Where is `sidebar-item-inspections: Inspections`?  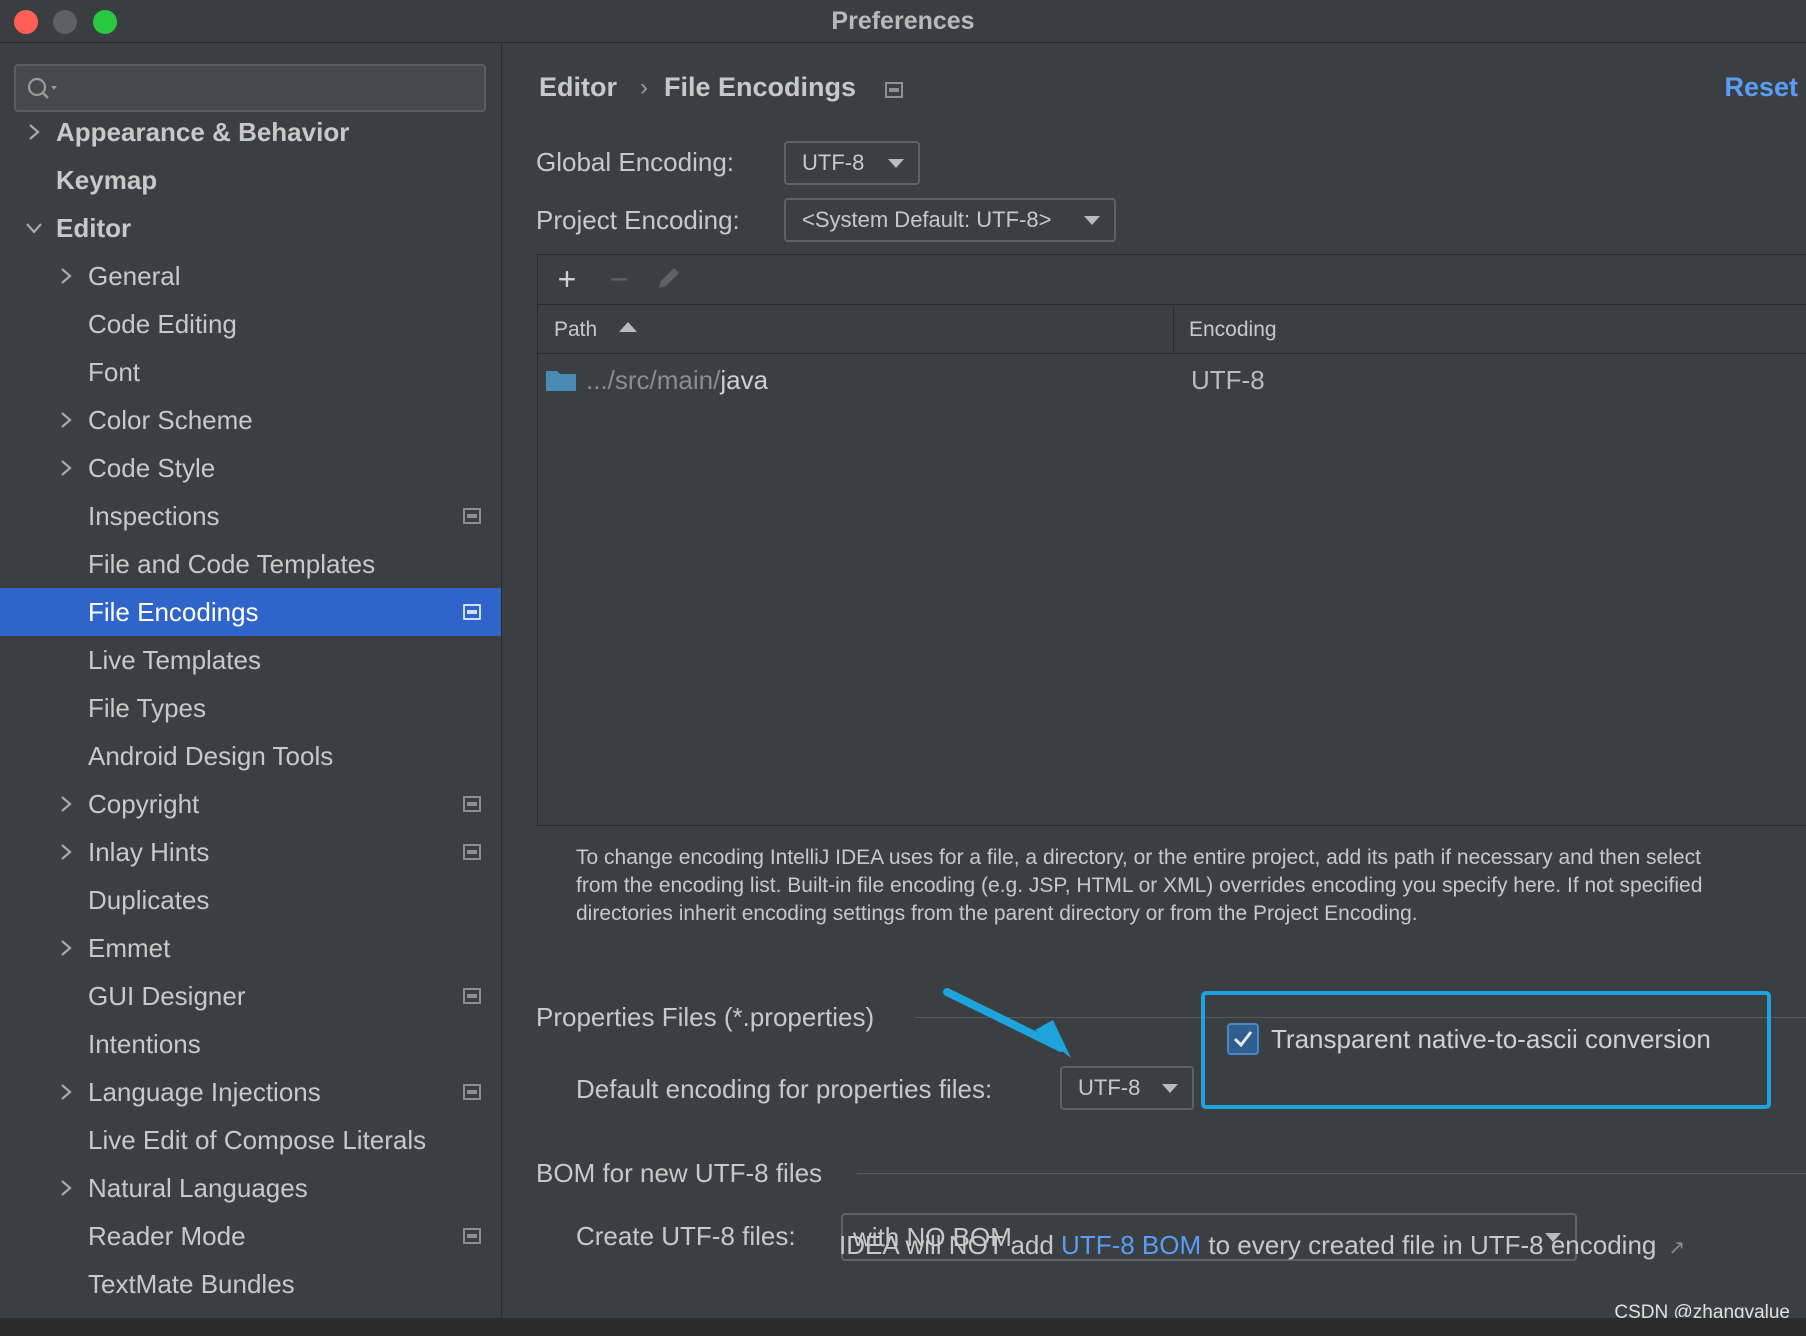 sidebar-item-inspections: Inspections is located at coordinates (250, 516).